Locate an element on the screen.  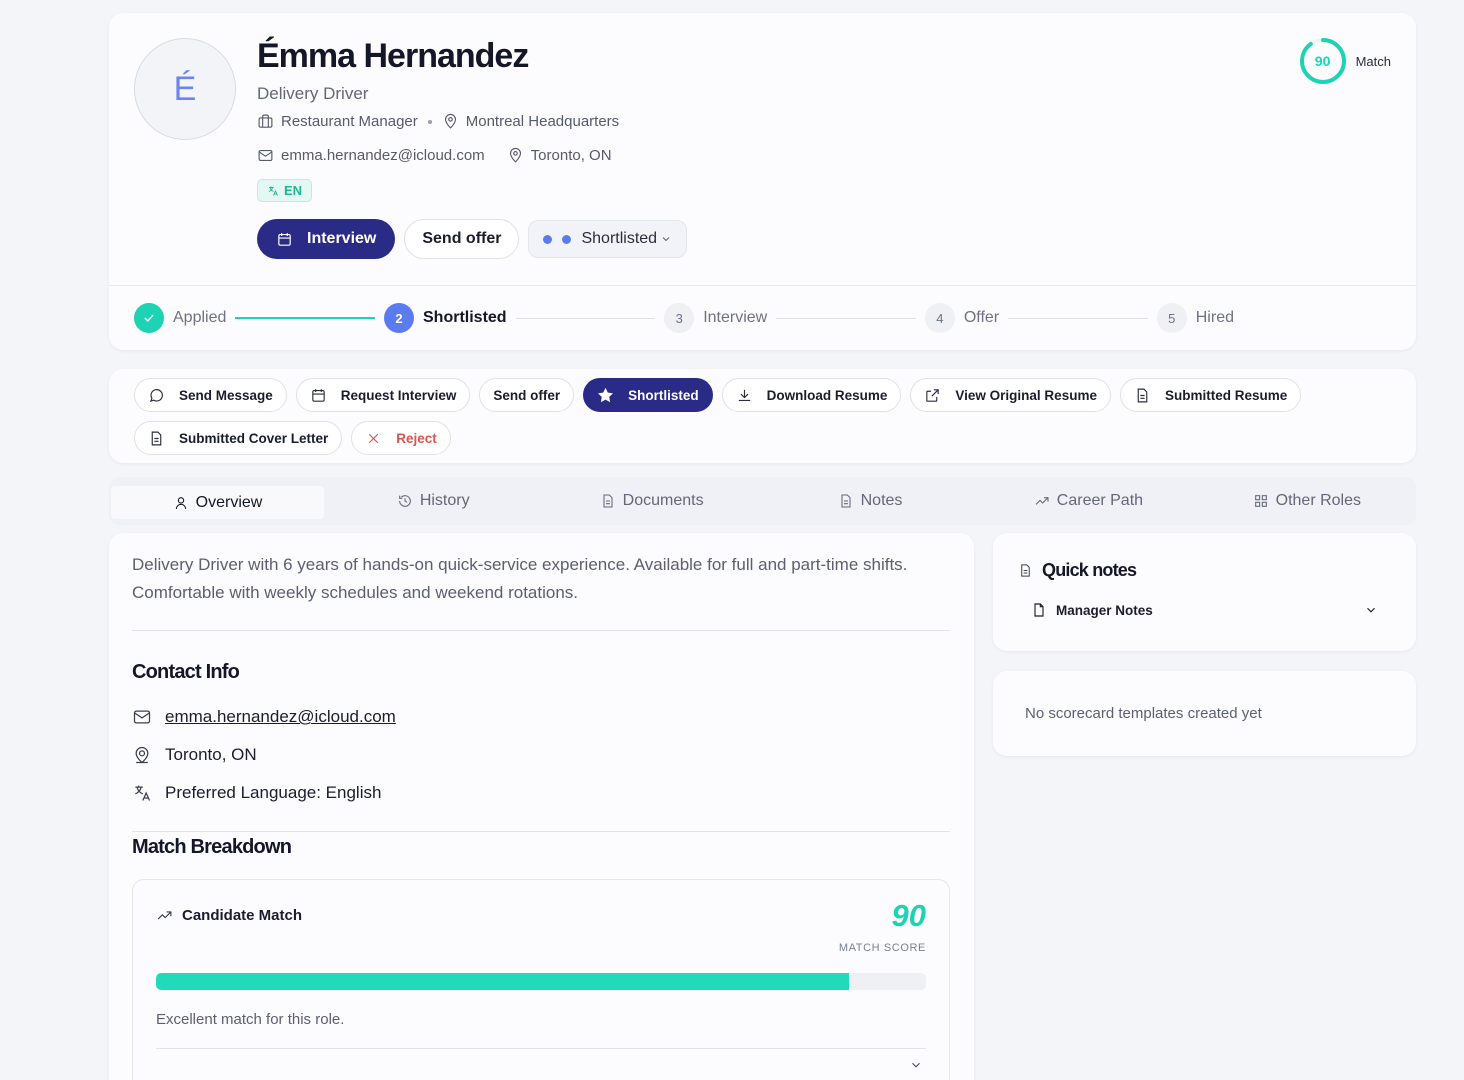
tab-history: History is located at coordinates (433, 501).